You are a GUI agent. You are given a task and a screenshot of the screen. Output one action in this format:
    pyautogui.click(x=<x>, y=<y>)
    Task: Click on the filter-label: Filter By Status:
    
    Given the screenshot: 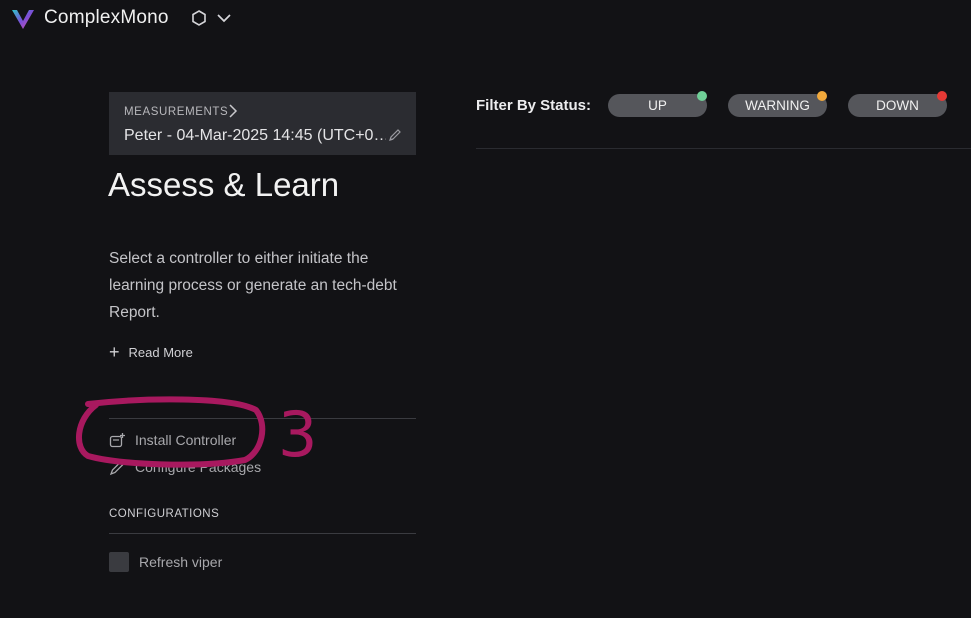 What is the action you would take?
    pyautogui.click(x=534, y=105)
    